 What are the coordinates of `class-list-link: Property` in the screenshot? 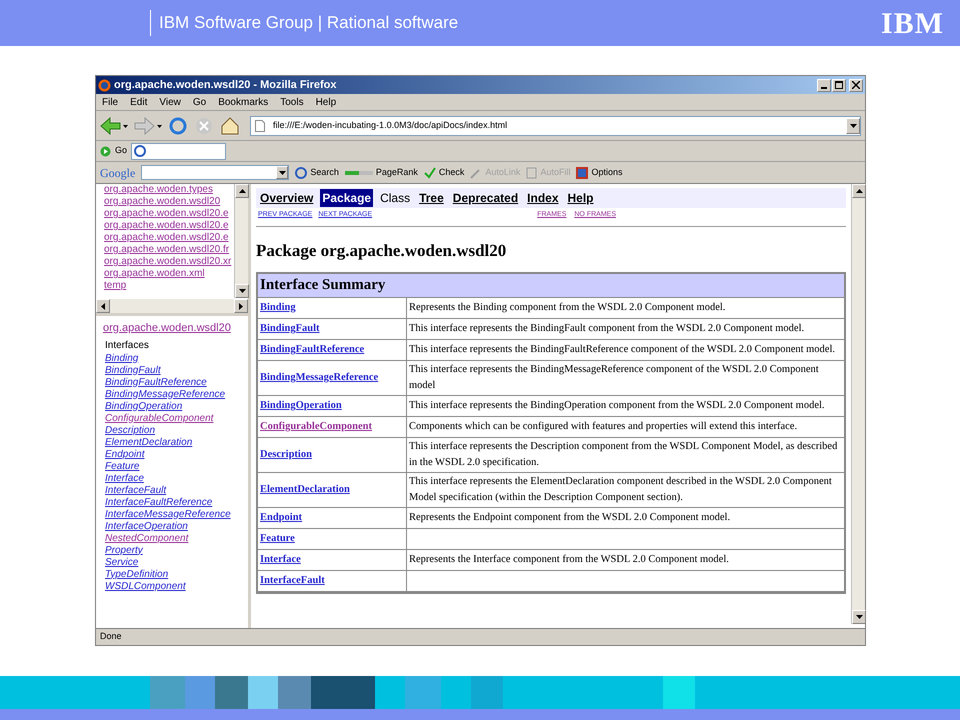 It's located at (175, 550).